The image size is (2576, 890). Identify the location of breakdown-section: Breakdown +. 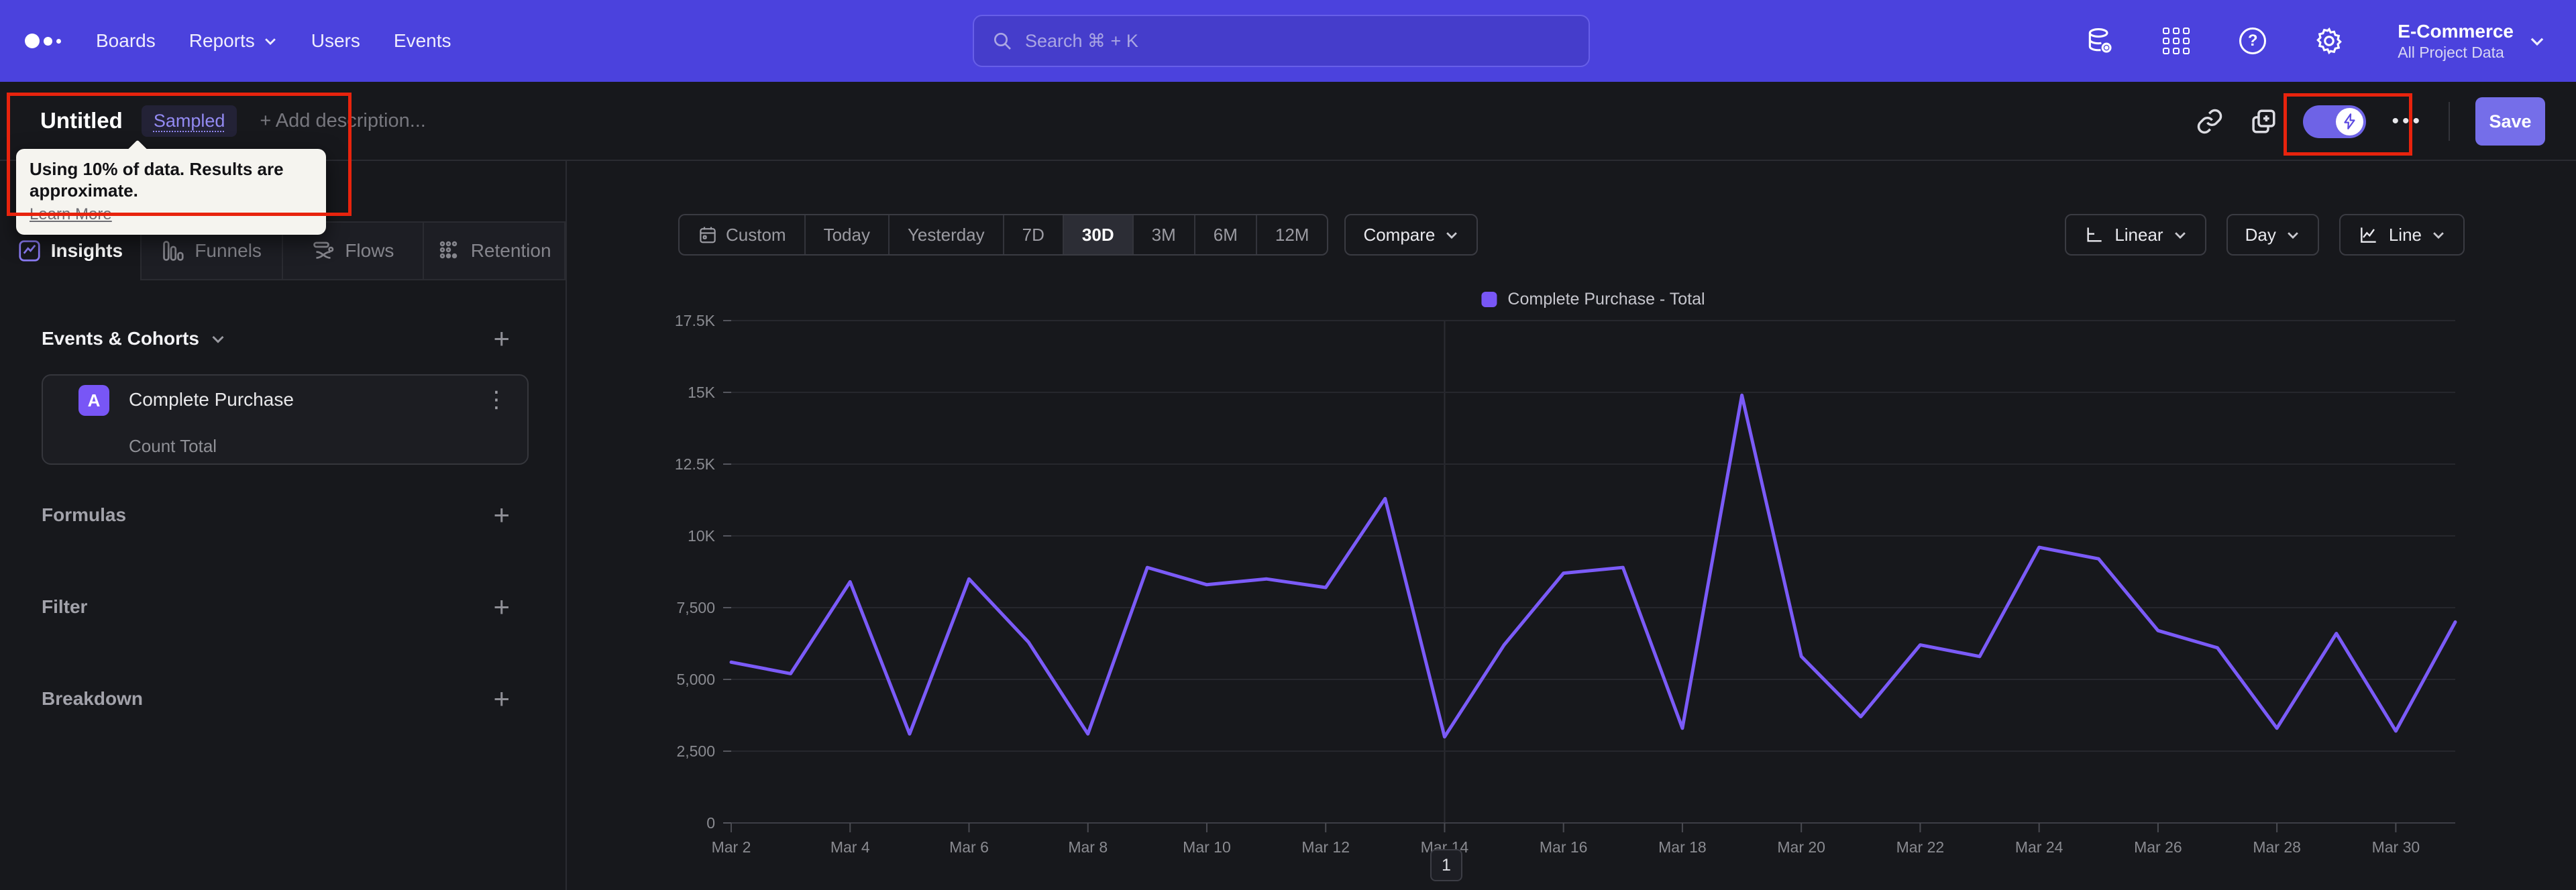
(276, 699).